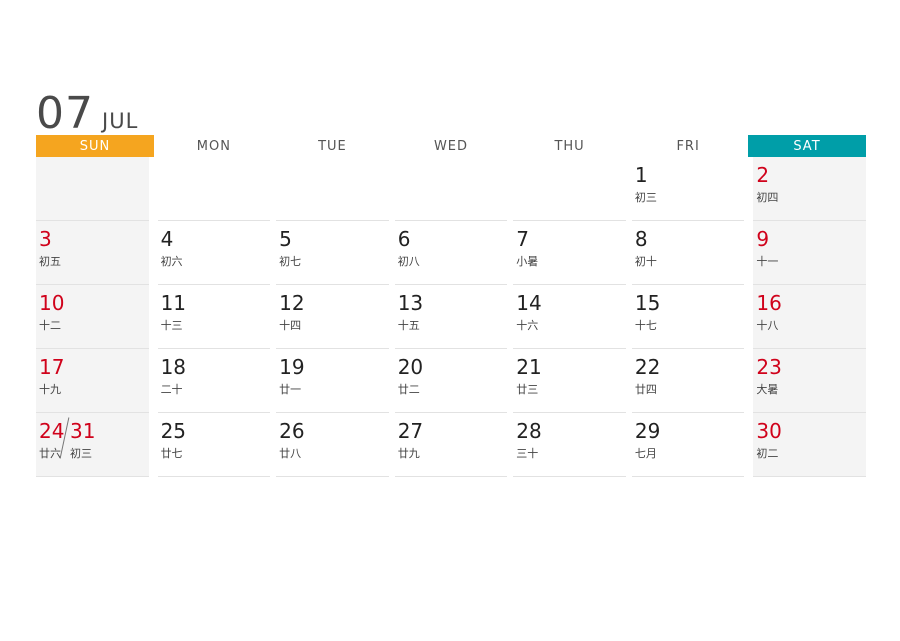 Image resolution: width=900 pixels, height=641 pixels. Describe the element at coordinates (767, 261) in the screenshot. I see `lunar-date: 十一` at that location.